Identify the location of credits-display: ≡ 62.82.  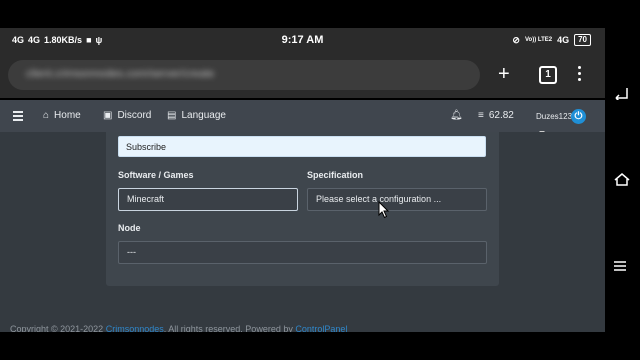
(496, 115).